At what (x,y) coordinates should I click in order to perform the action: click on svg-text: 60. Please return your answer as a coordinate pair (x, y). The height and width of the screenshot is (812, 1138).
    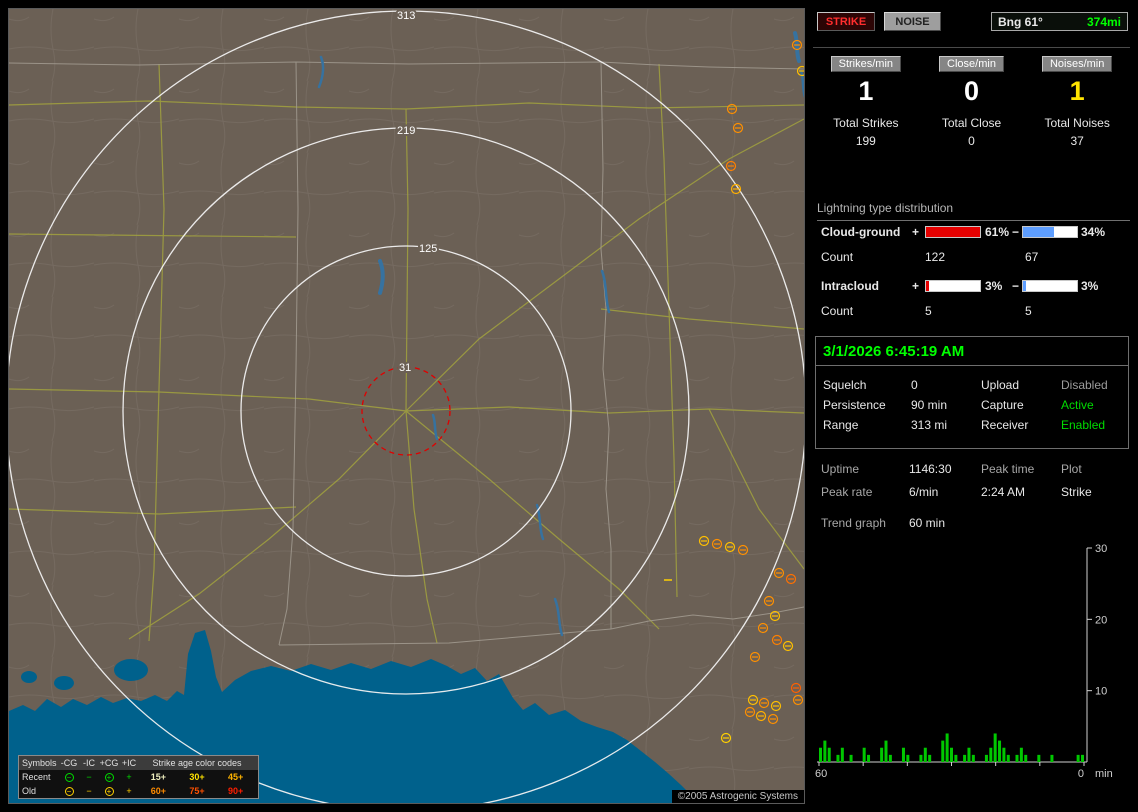
    Looking at the image, I should click on (821, 774).